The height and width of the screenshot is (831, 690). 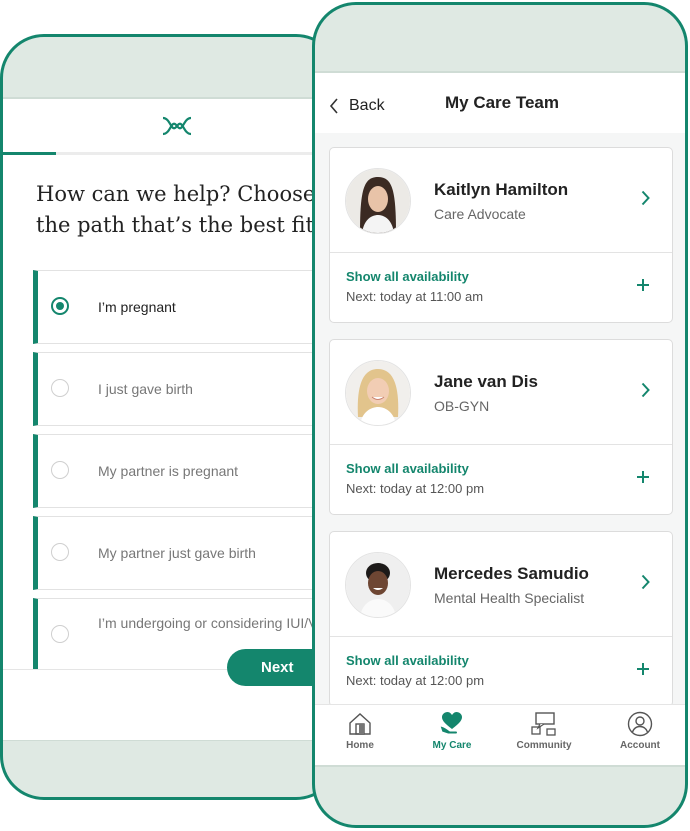 What do you see at coordinates (450, 723) in the screenshot?
I see `heart-hand-icon` at bounding box center [450, 723].